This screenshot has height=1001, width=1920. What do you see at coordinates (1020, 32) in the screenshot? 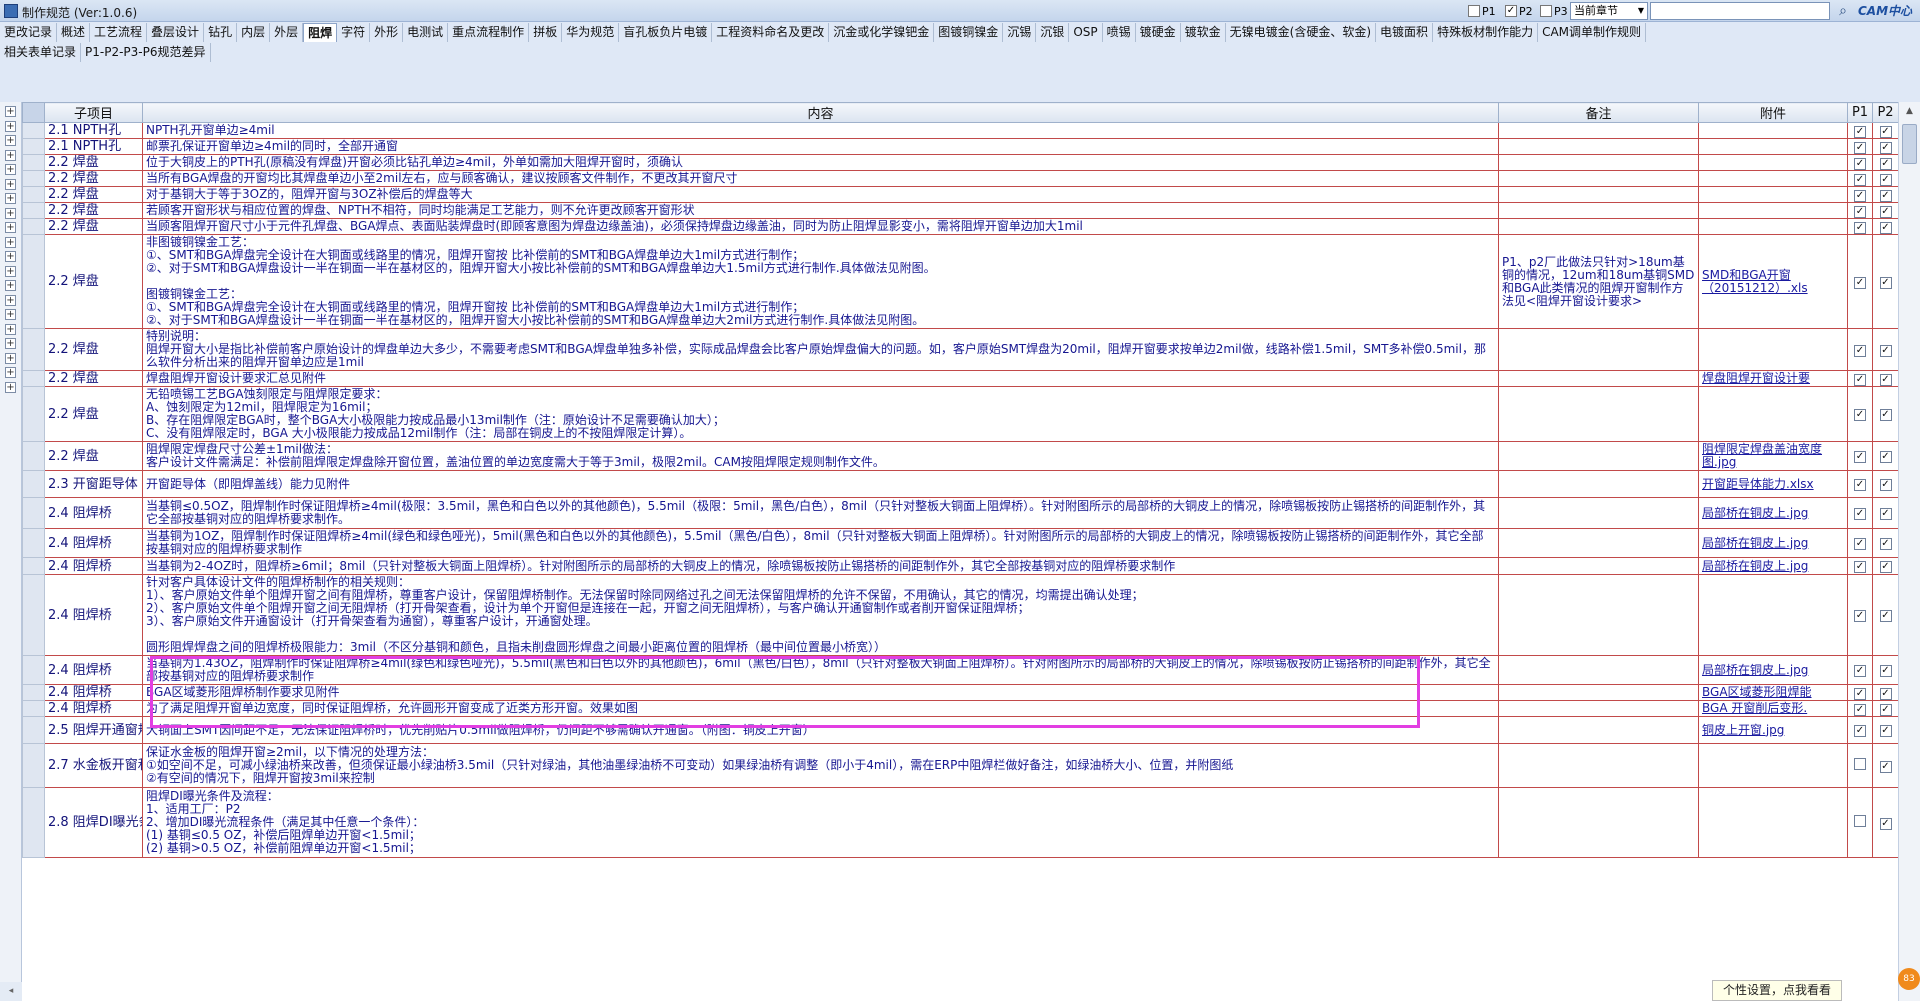
I see `tab-r1-18: 沉锡` at bounding box center [1020, 32].